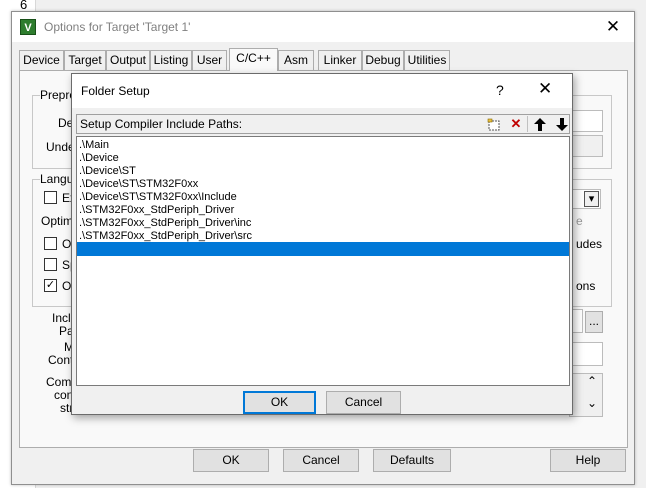  What do you see at coordinates (115, 91) in the screenshot?
I see `folder-setup-title: Folder Setup` at bounding box center [115, 91].